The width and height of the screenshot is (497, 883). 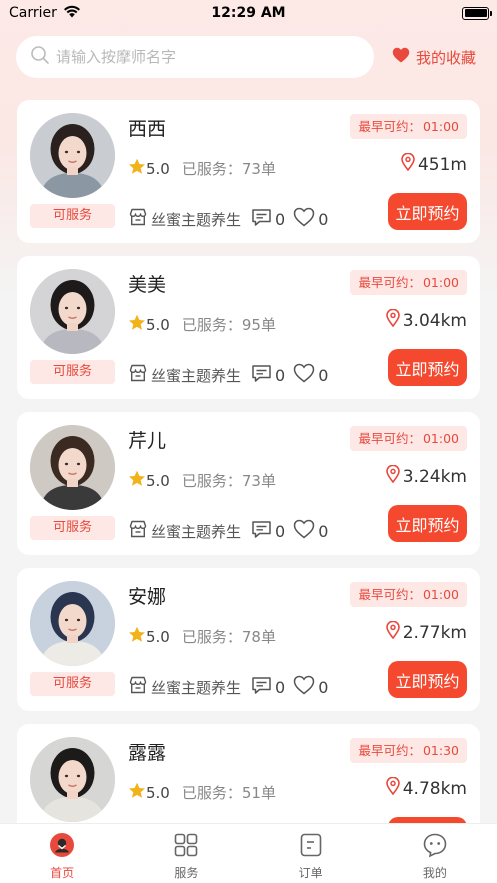 What do you see at coordinates (440, 750) in the screenshot?
I see `earliest-time: 01:30` at bounding box center [440, 750].